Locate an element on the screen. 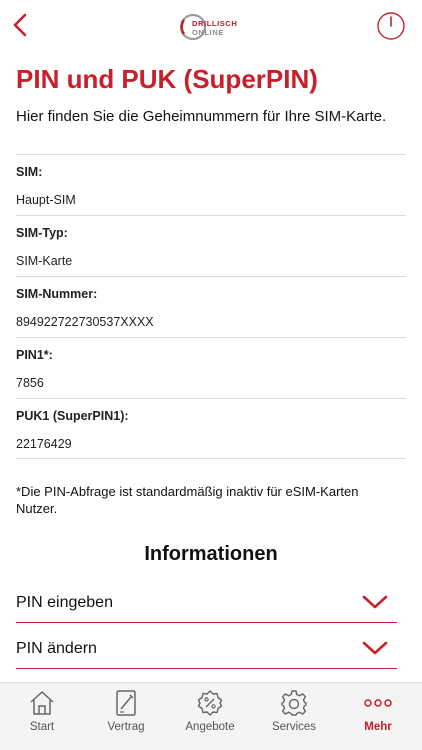  drillisch-online-logo: DRILLISCH ONLINE is located at coordinates (212, 27).